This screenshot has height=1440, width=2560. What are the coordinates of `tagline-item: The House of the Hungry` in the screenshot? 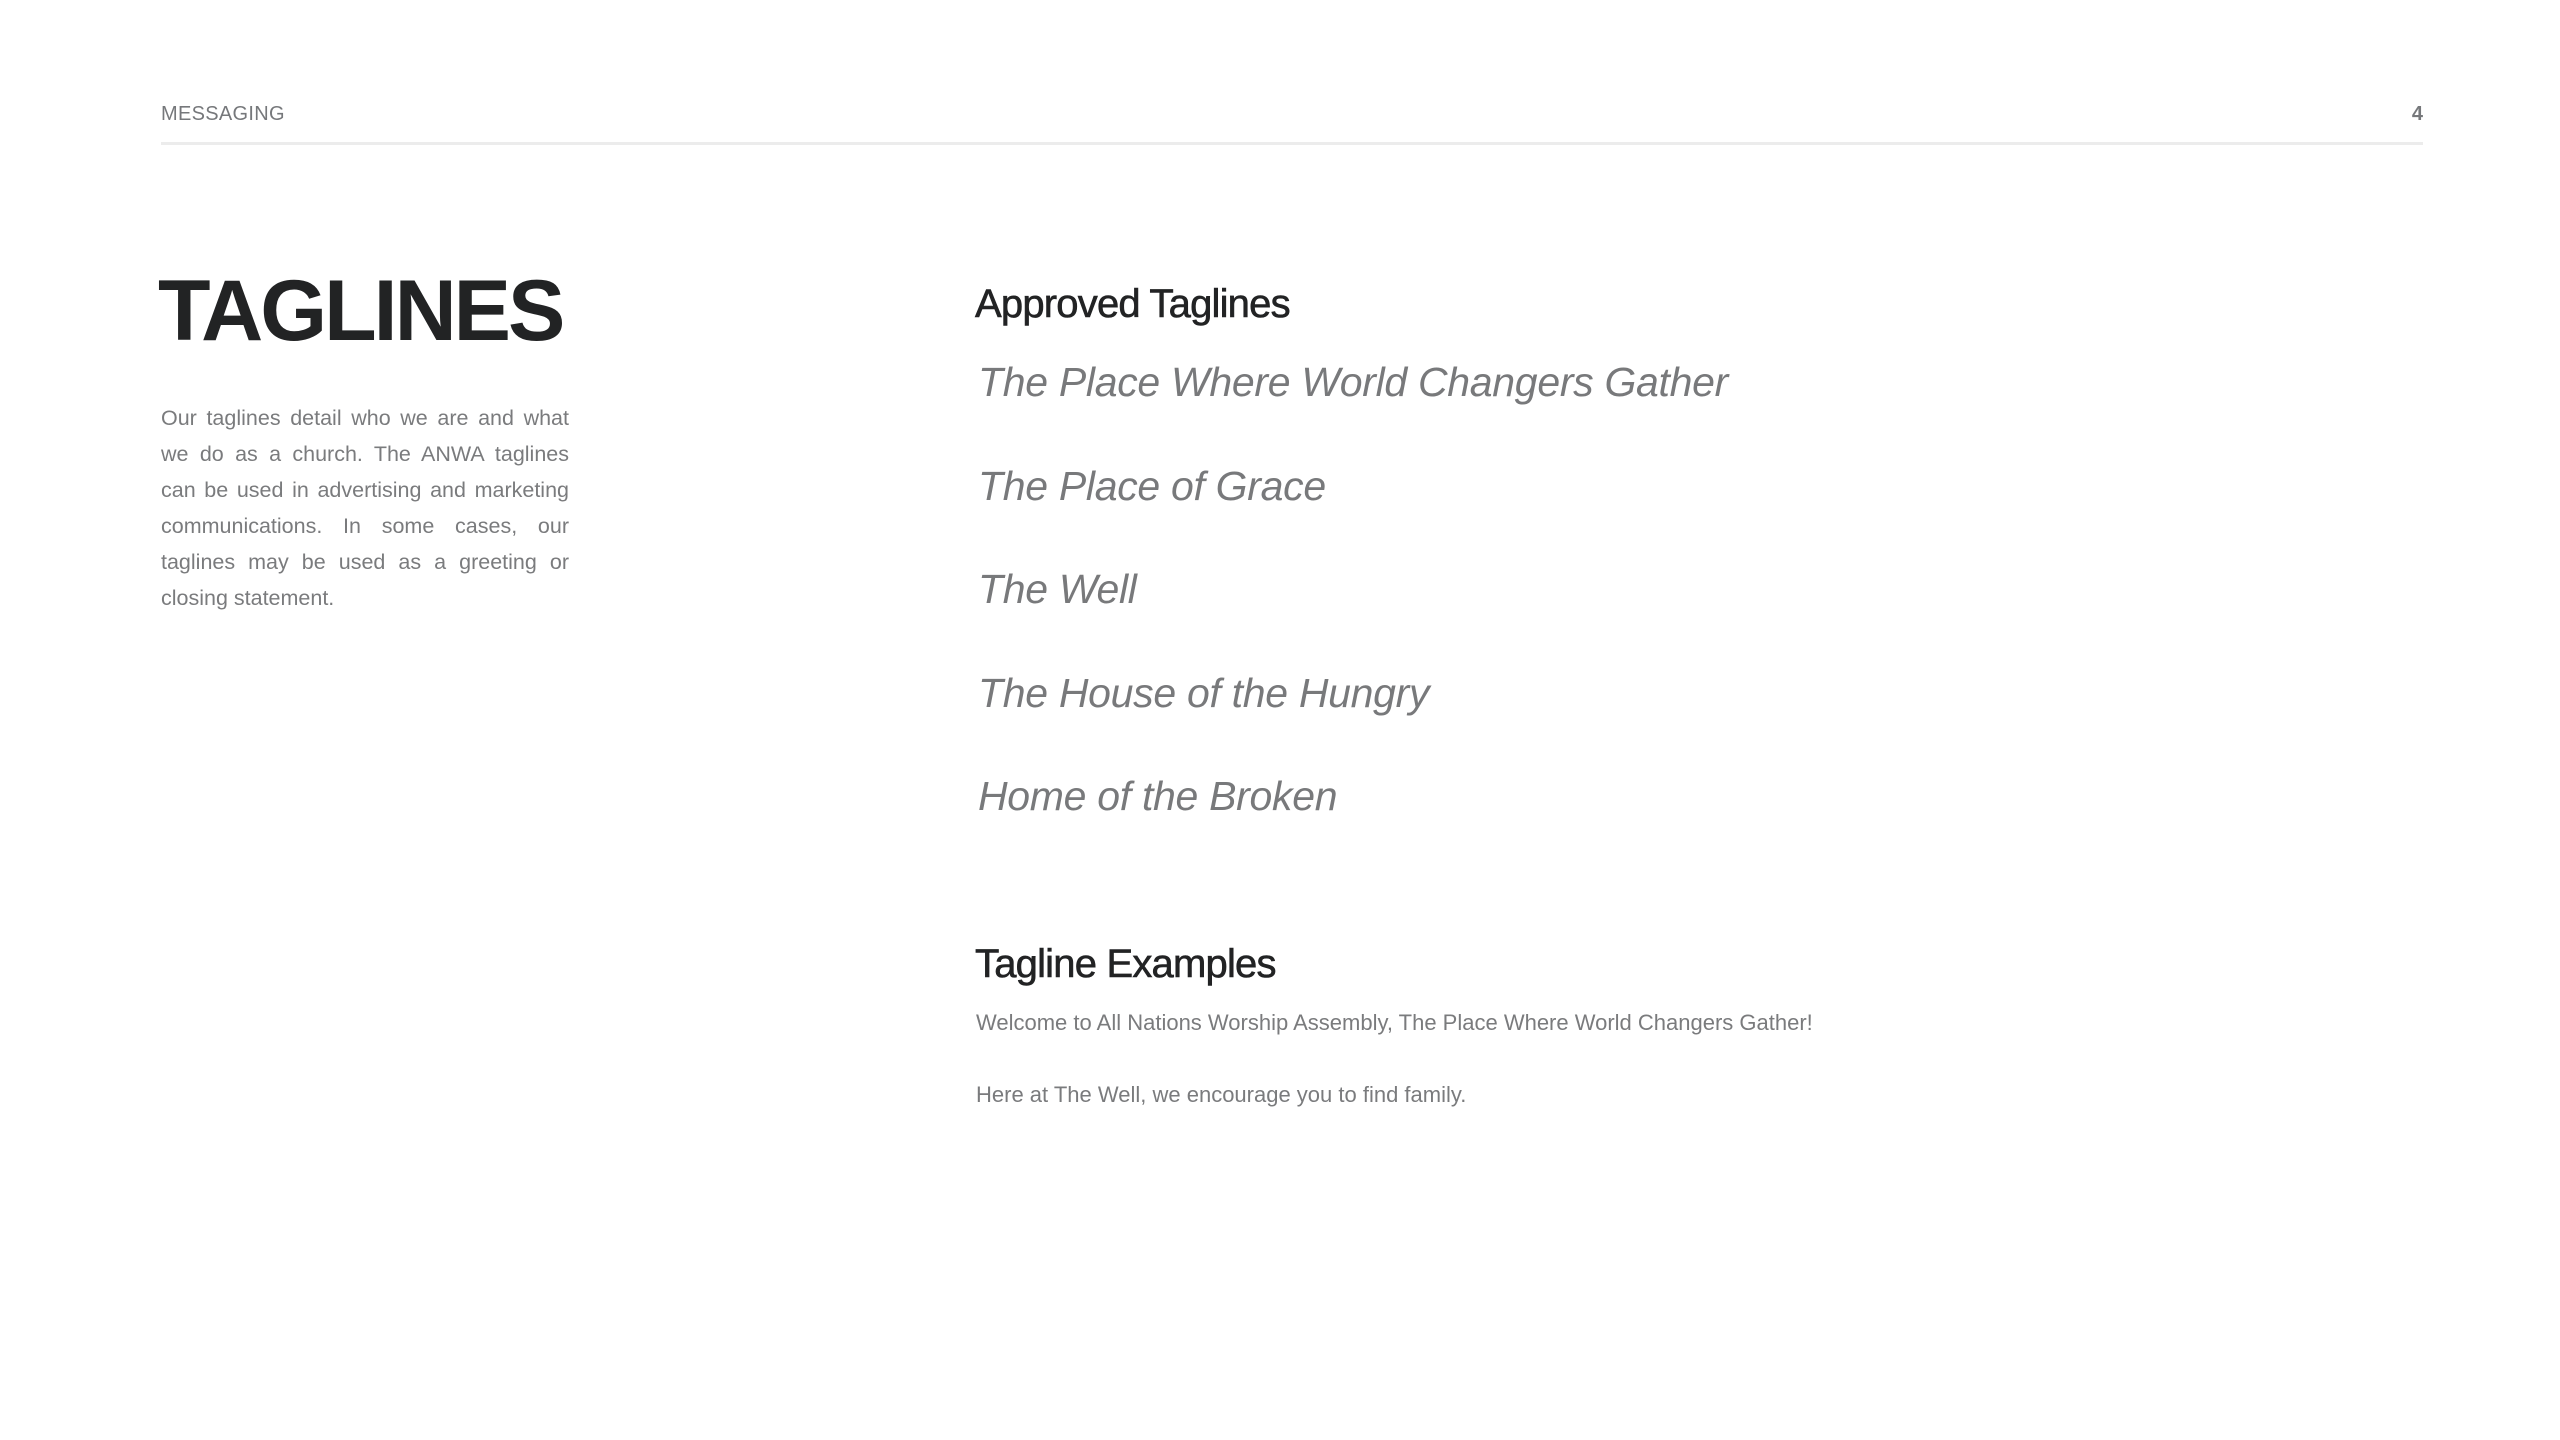 It's located at (1204, 693).